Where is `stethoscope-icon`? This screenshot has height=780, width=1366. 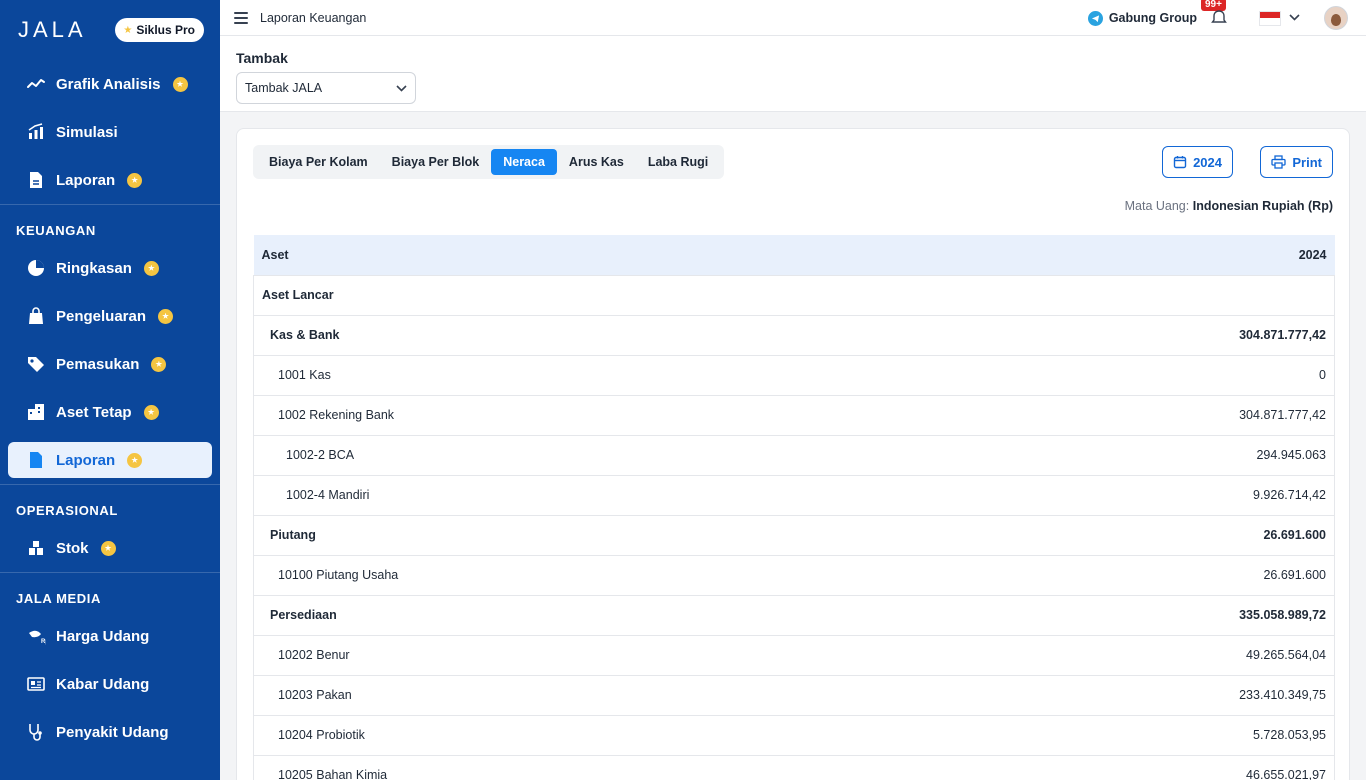 stethoscope-icon is located at coordinates (36, 732).